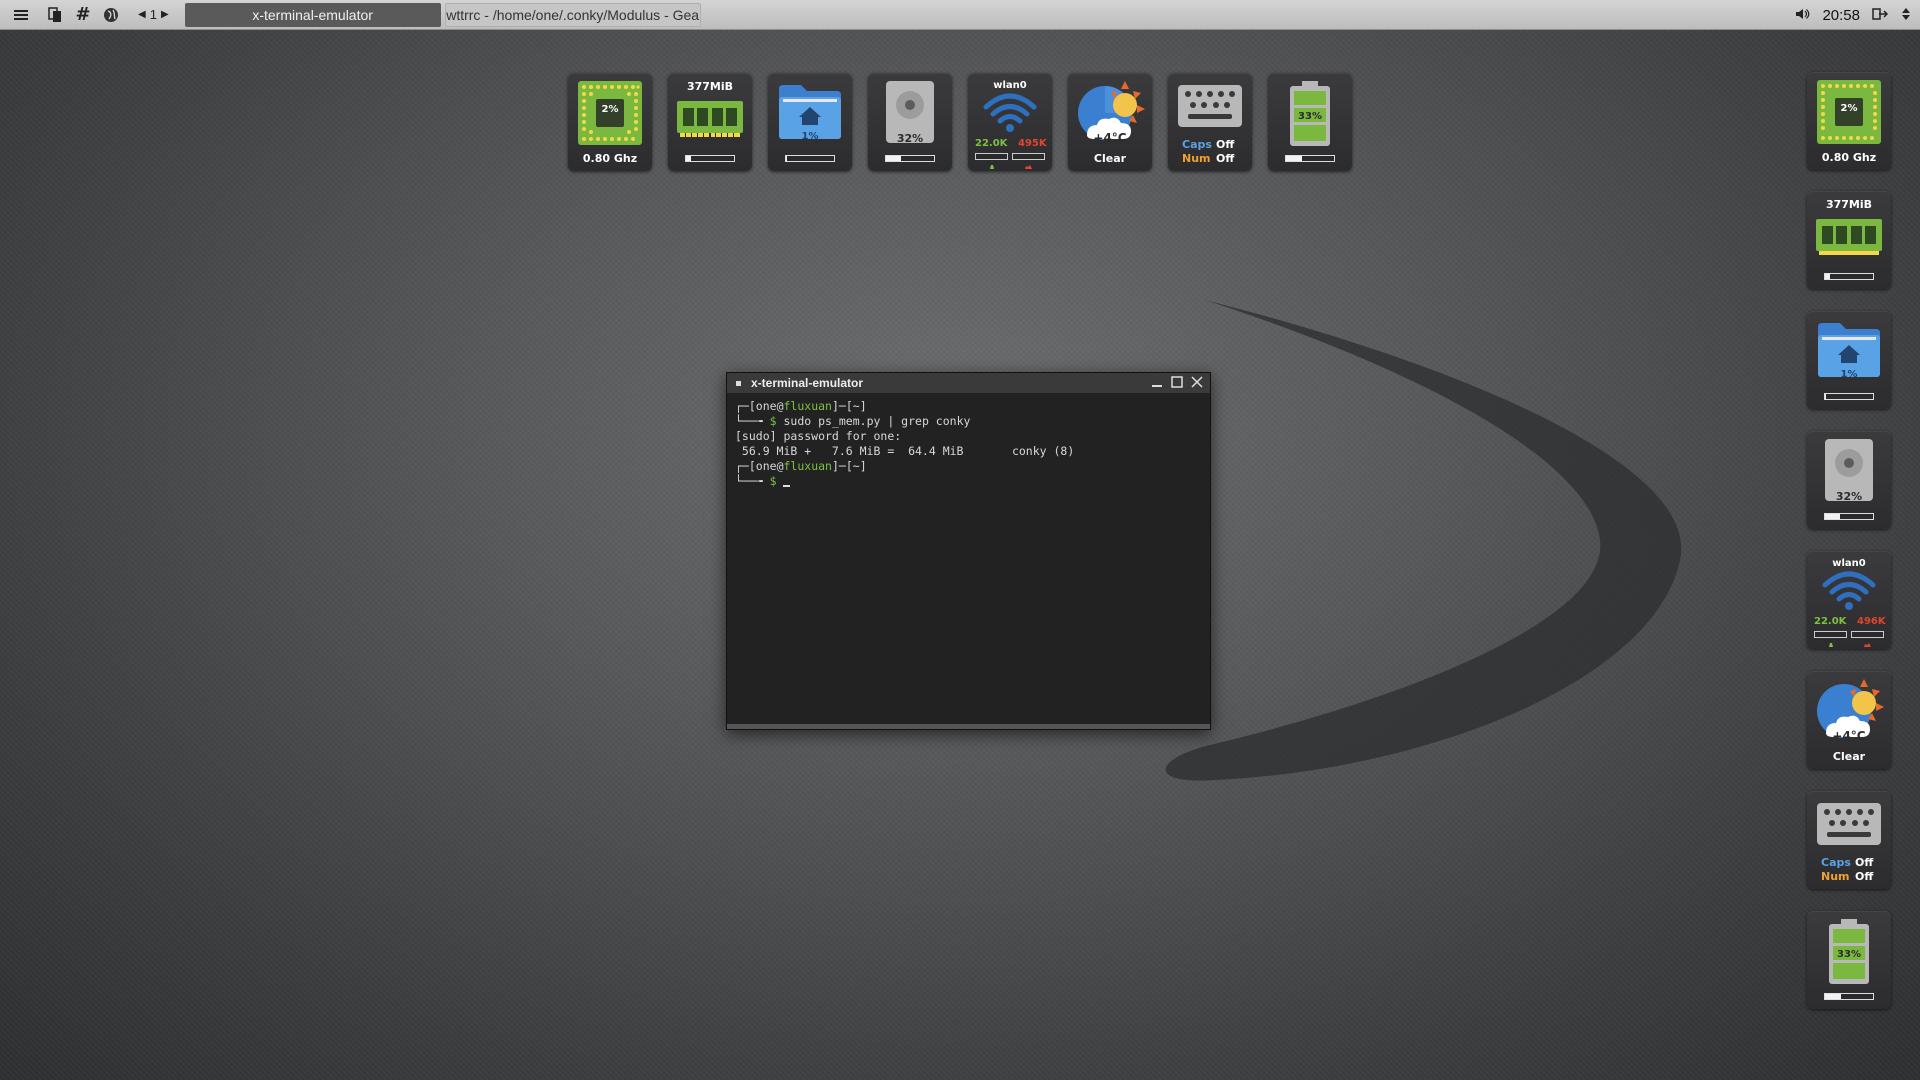 The image size is (1920, 1080). Describe the element at coordinates (807, 383) in the screenshot. I see `terminal-title: x-terminal-emulator` at that location.